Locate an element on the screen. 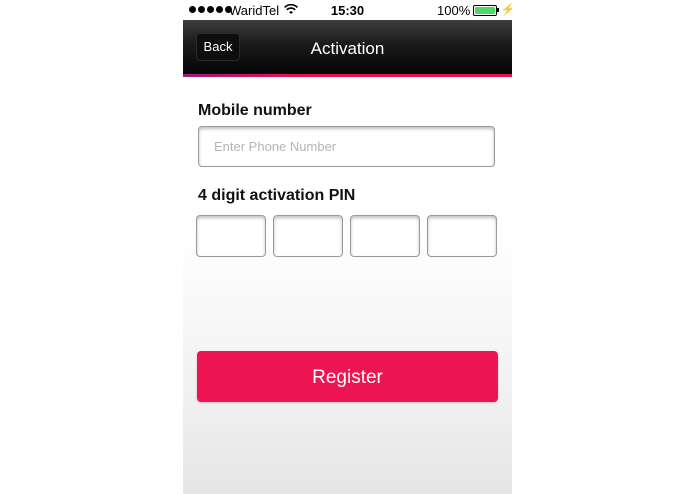 Image resolution: width=695 pixels, height=494 pixels. phone-number-input is located at coordinates (346, 146).